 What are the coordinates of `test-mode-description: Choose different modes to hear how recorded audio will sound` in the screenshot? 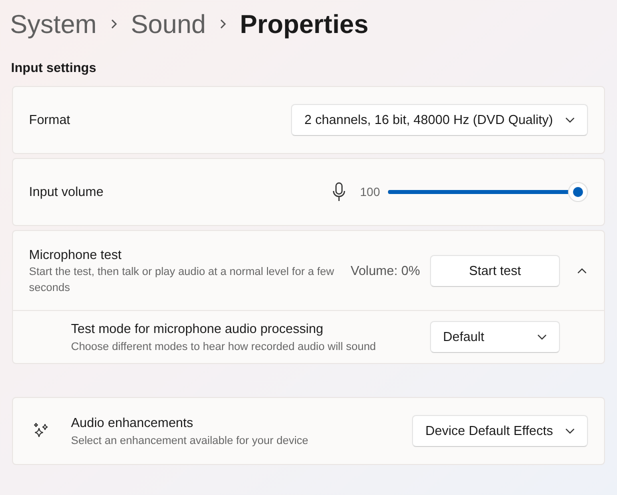 It's located at (224, 347).